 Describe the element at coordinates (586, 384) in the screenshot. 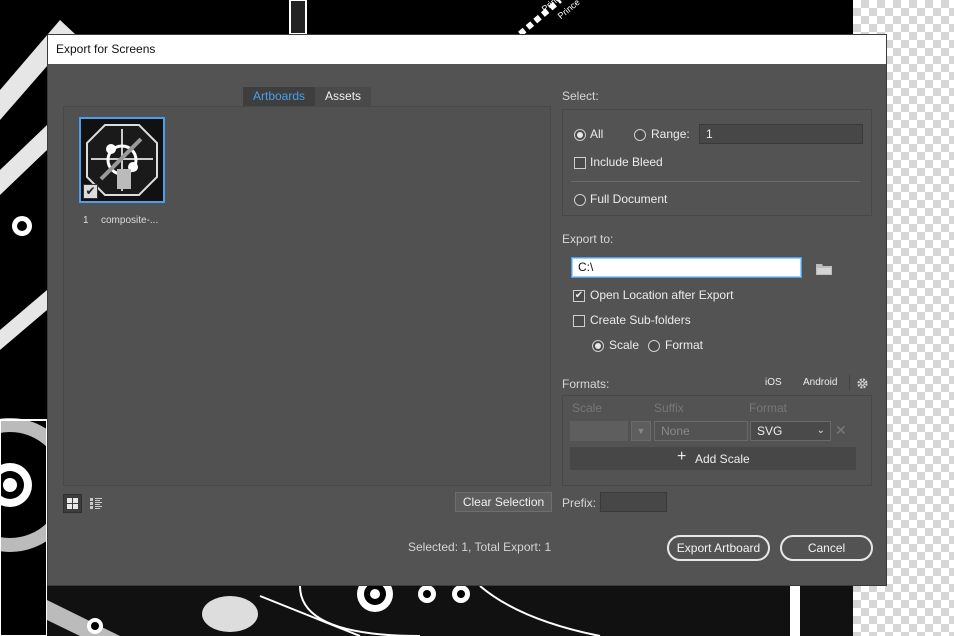

I see `formats-heading: Formats:` at that location.